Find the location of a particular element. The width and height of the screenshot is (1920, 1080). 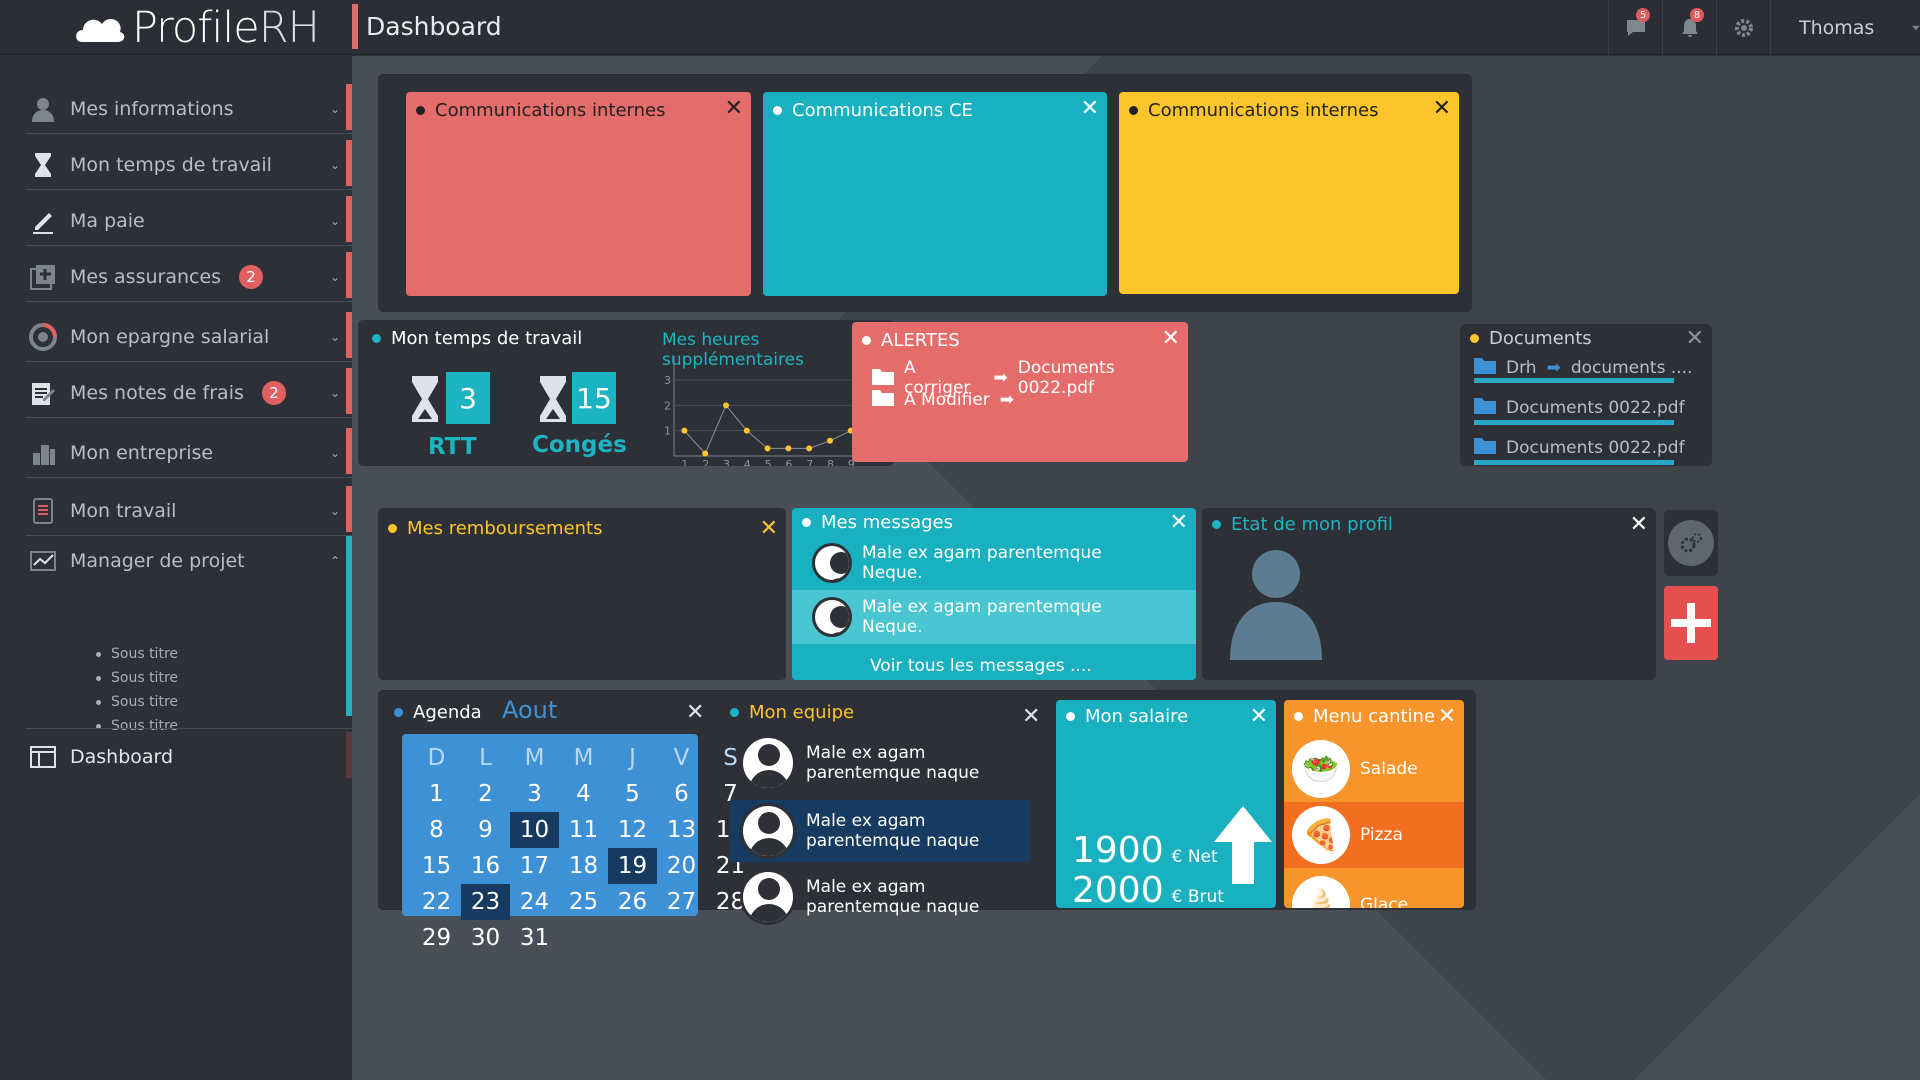

calendar-day: 6 is located at coordinates (681, 794).